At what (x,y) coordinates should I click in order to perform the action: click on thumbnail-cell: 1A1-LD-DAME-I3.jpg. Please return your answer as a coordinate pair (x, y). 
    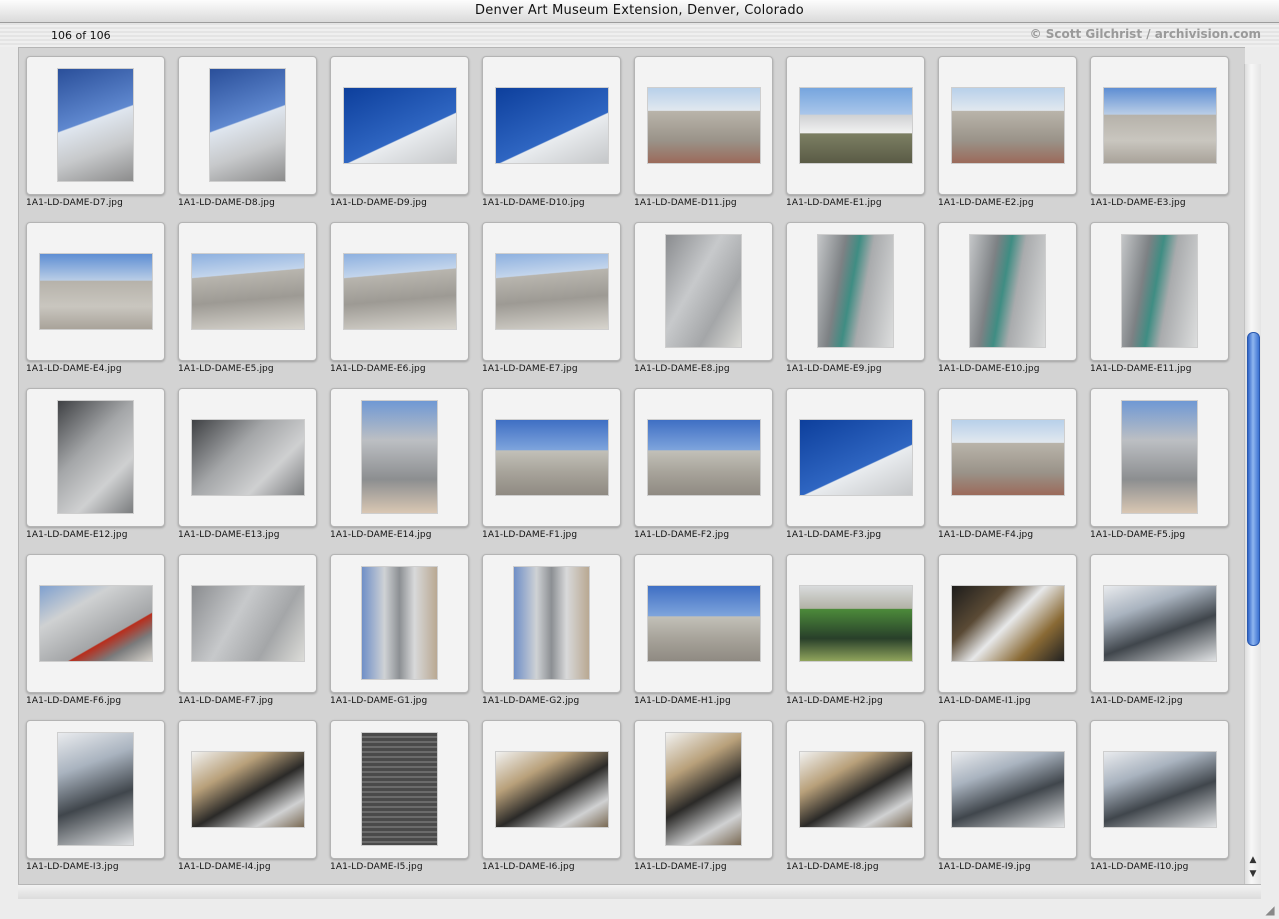
    Looking at the image, I should click on (95, 797).